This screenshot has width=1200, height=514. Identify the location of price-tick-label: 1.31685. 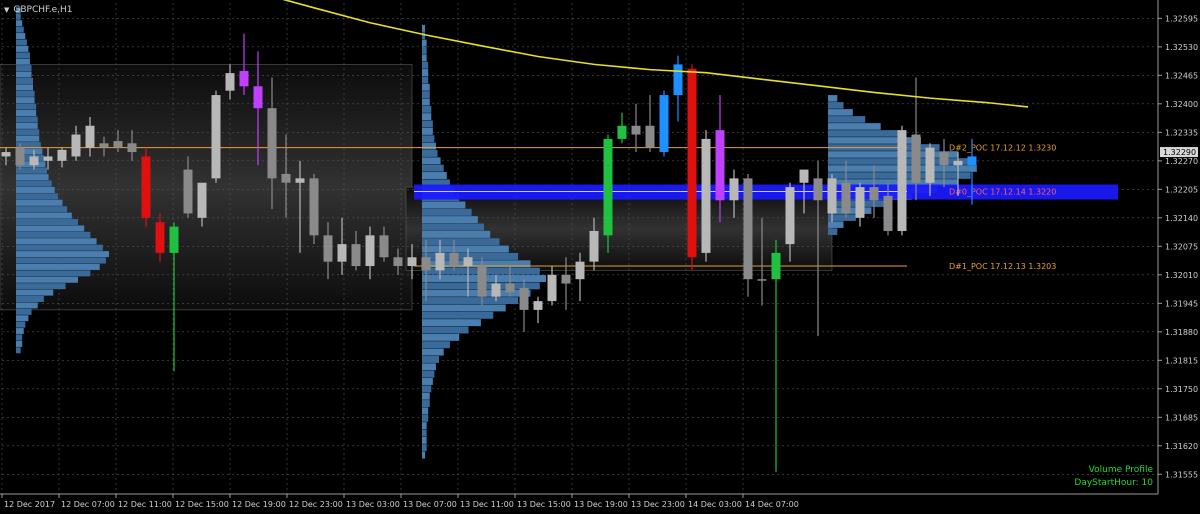
(1181, 417).